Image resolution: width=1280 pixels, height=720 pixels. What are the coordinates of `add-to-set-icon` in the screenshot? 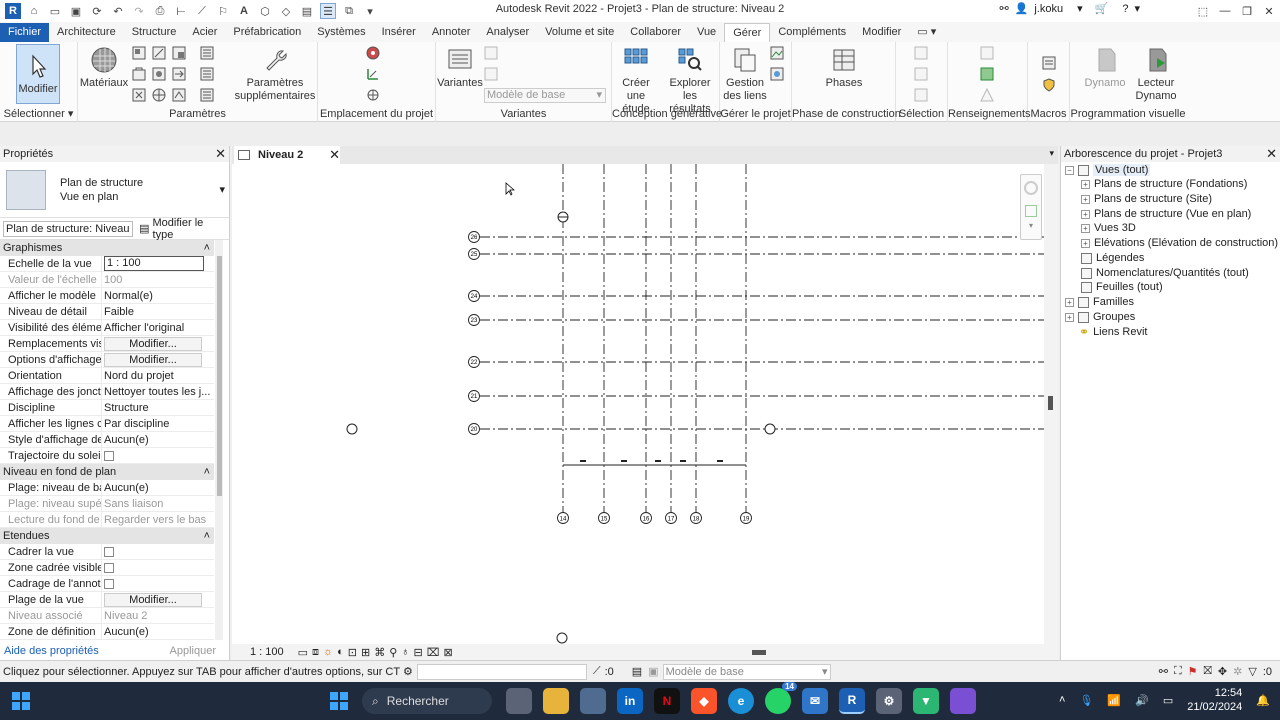 It's located at (491, 53).